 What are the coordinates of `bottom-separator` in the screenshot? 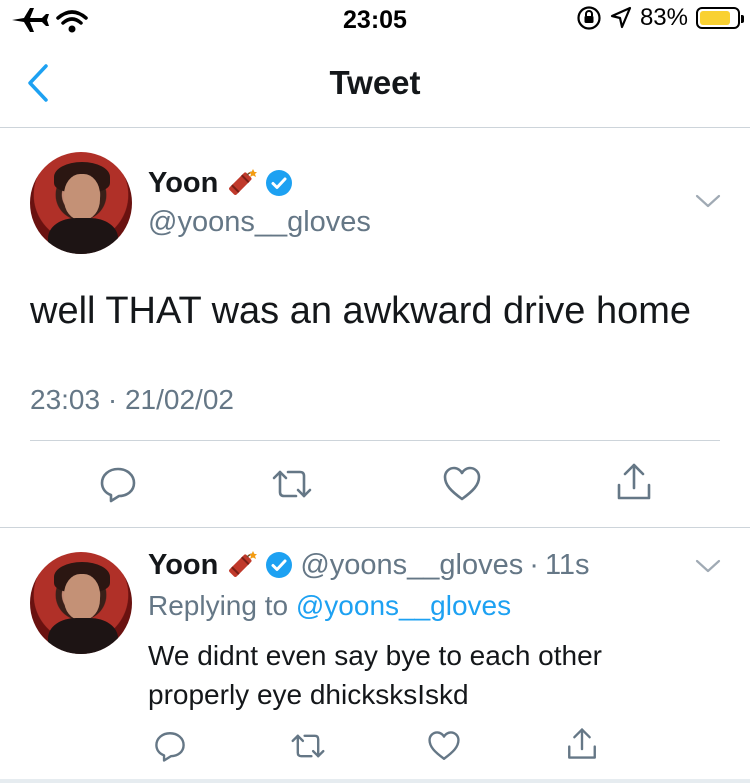 It's located at (375, 781).